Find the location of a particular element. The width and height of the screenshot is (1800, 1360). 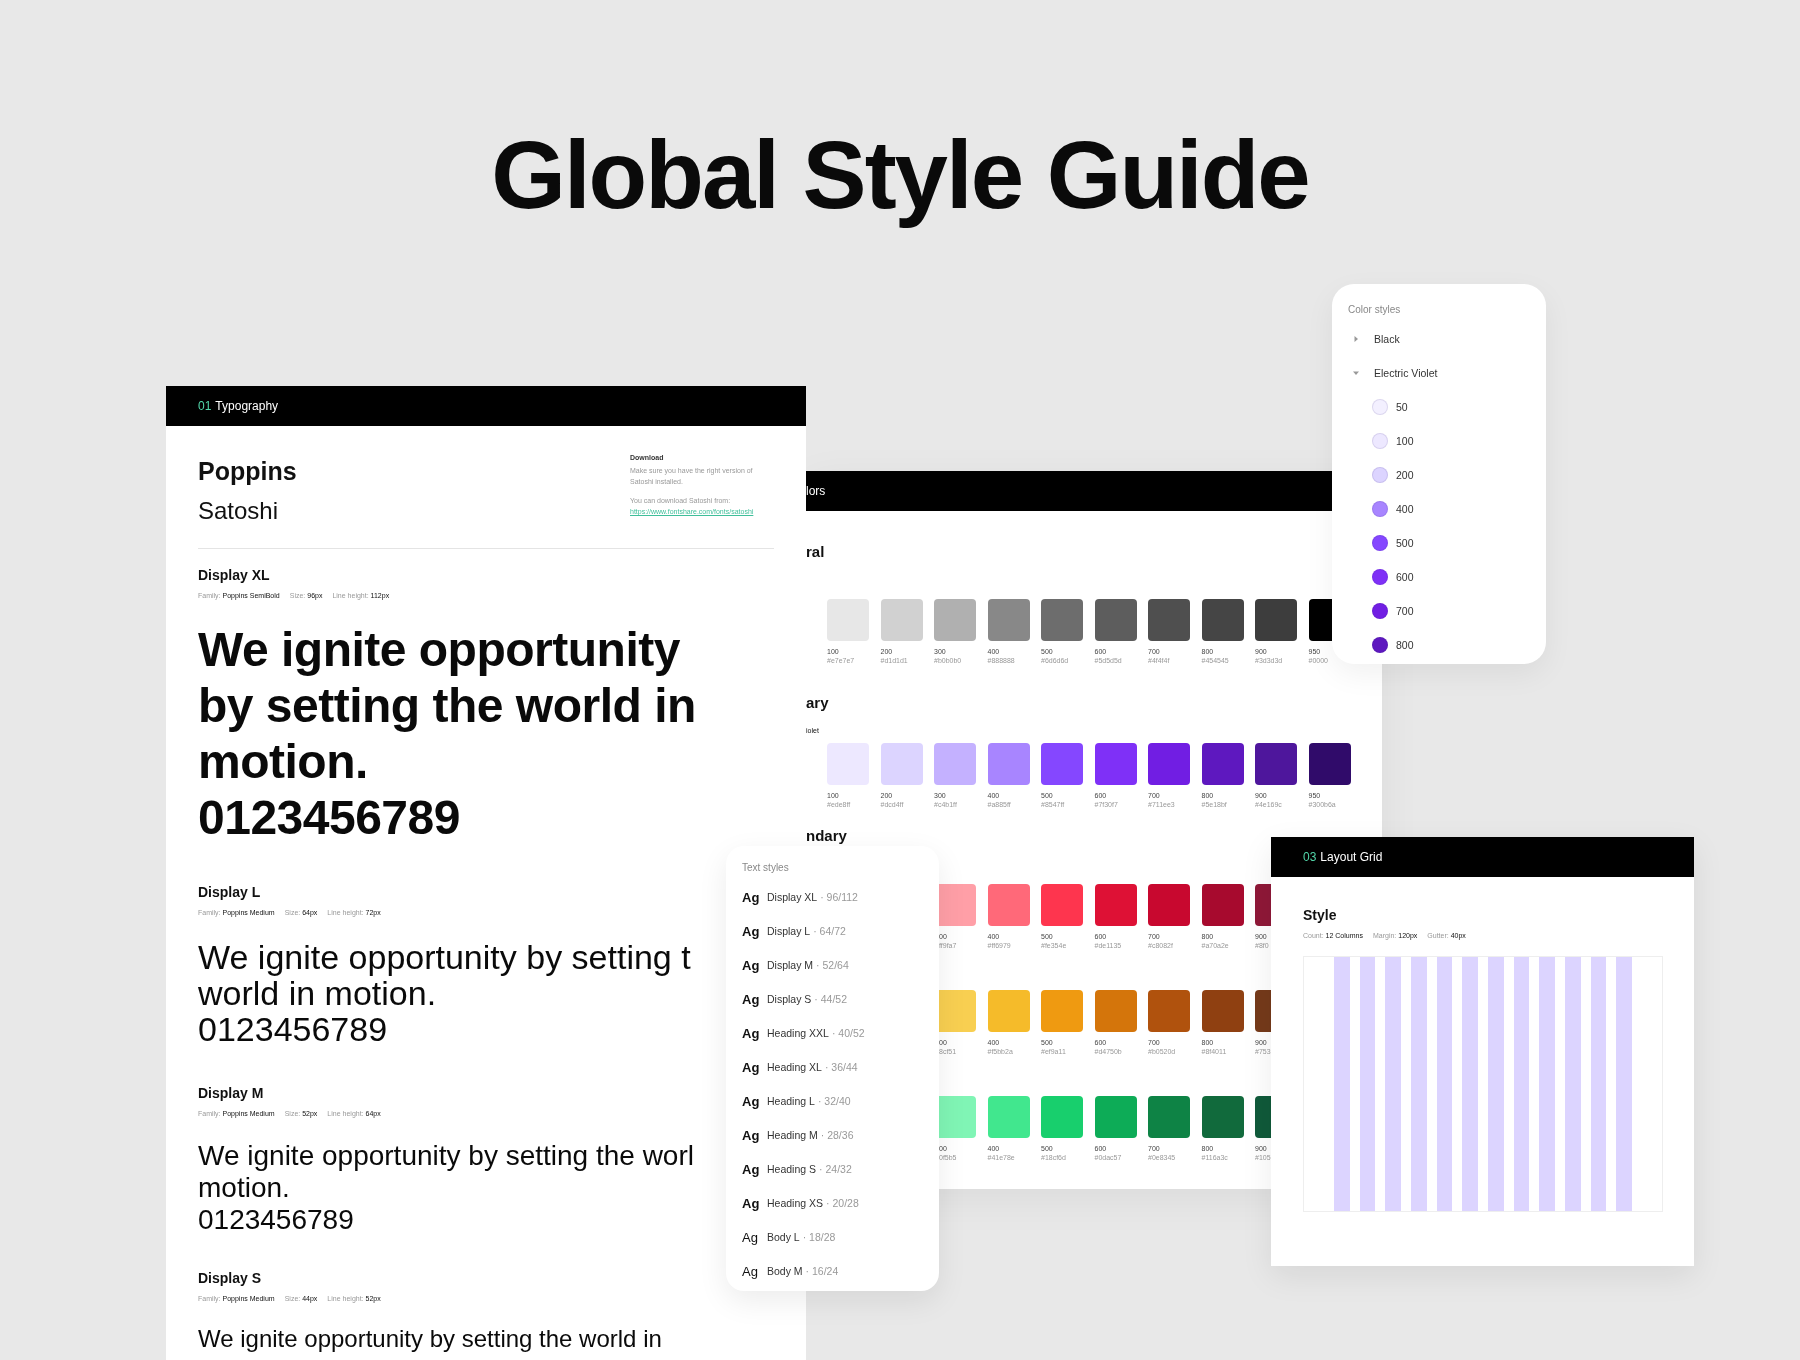

style-name: Display XL is located at coordinates (234, 575).